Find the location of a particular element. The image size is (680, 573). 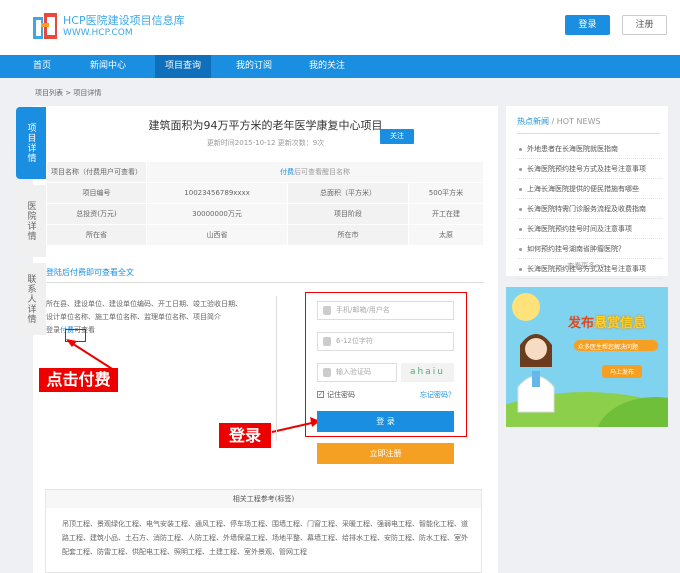

username-placeholder: 手机/邮箱/用户名 is located at coordinates (363, 310).